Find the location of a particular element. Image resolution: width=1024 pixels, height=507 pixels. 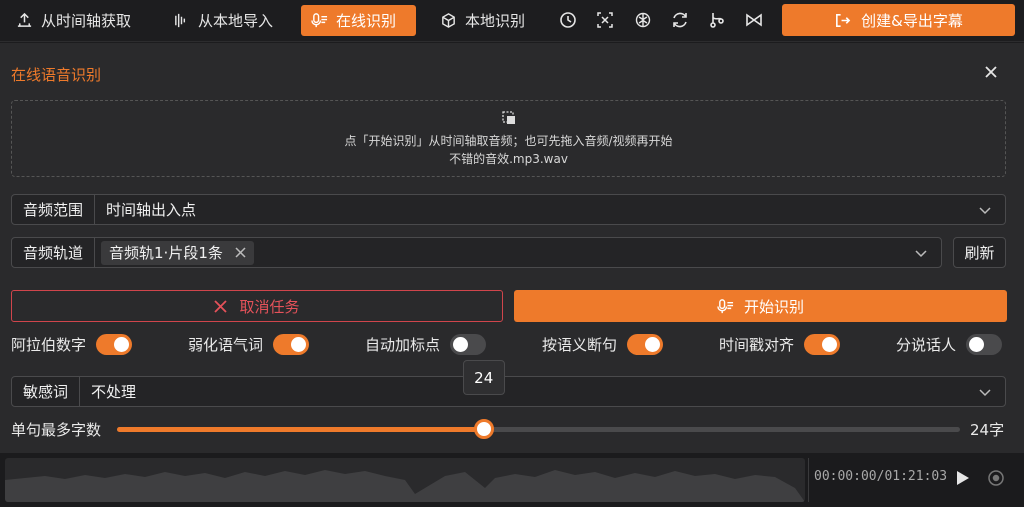

dropzone-hint: 点「开始识别」从时间轴取音频；也可先拖入音频/视频再开始 is located at coordinates (508, 141).